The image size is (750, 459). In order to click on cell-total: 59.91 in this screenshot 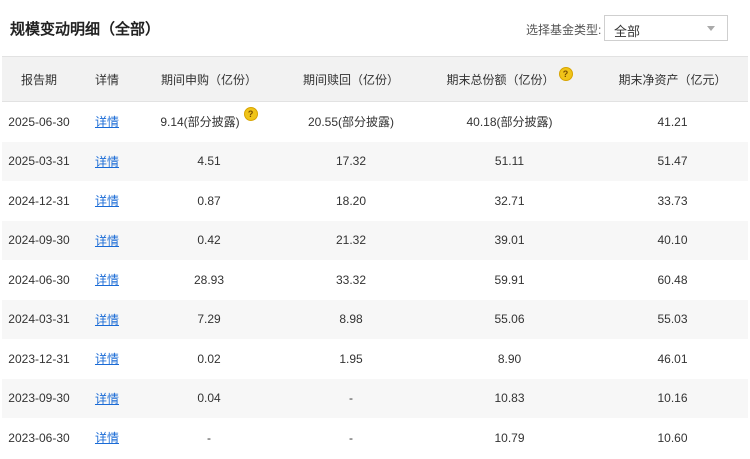, I will do `click(509, 280)`.